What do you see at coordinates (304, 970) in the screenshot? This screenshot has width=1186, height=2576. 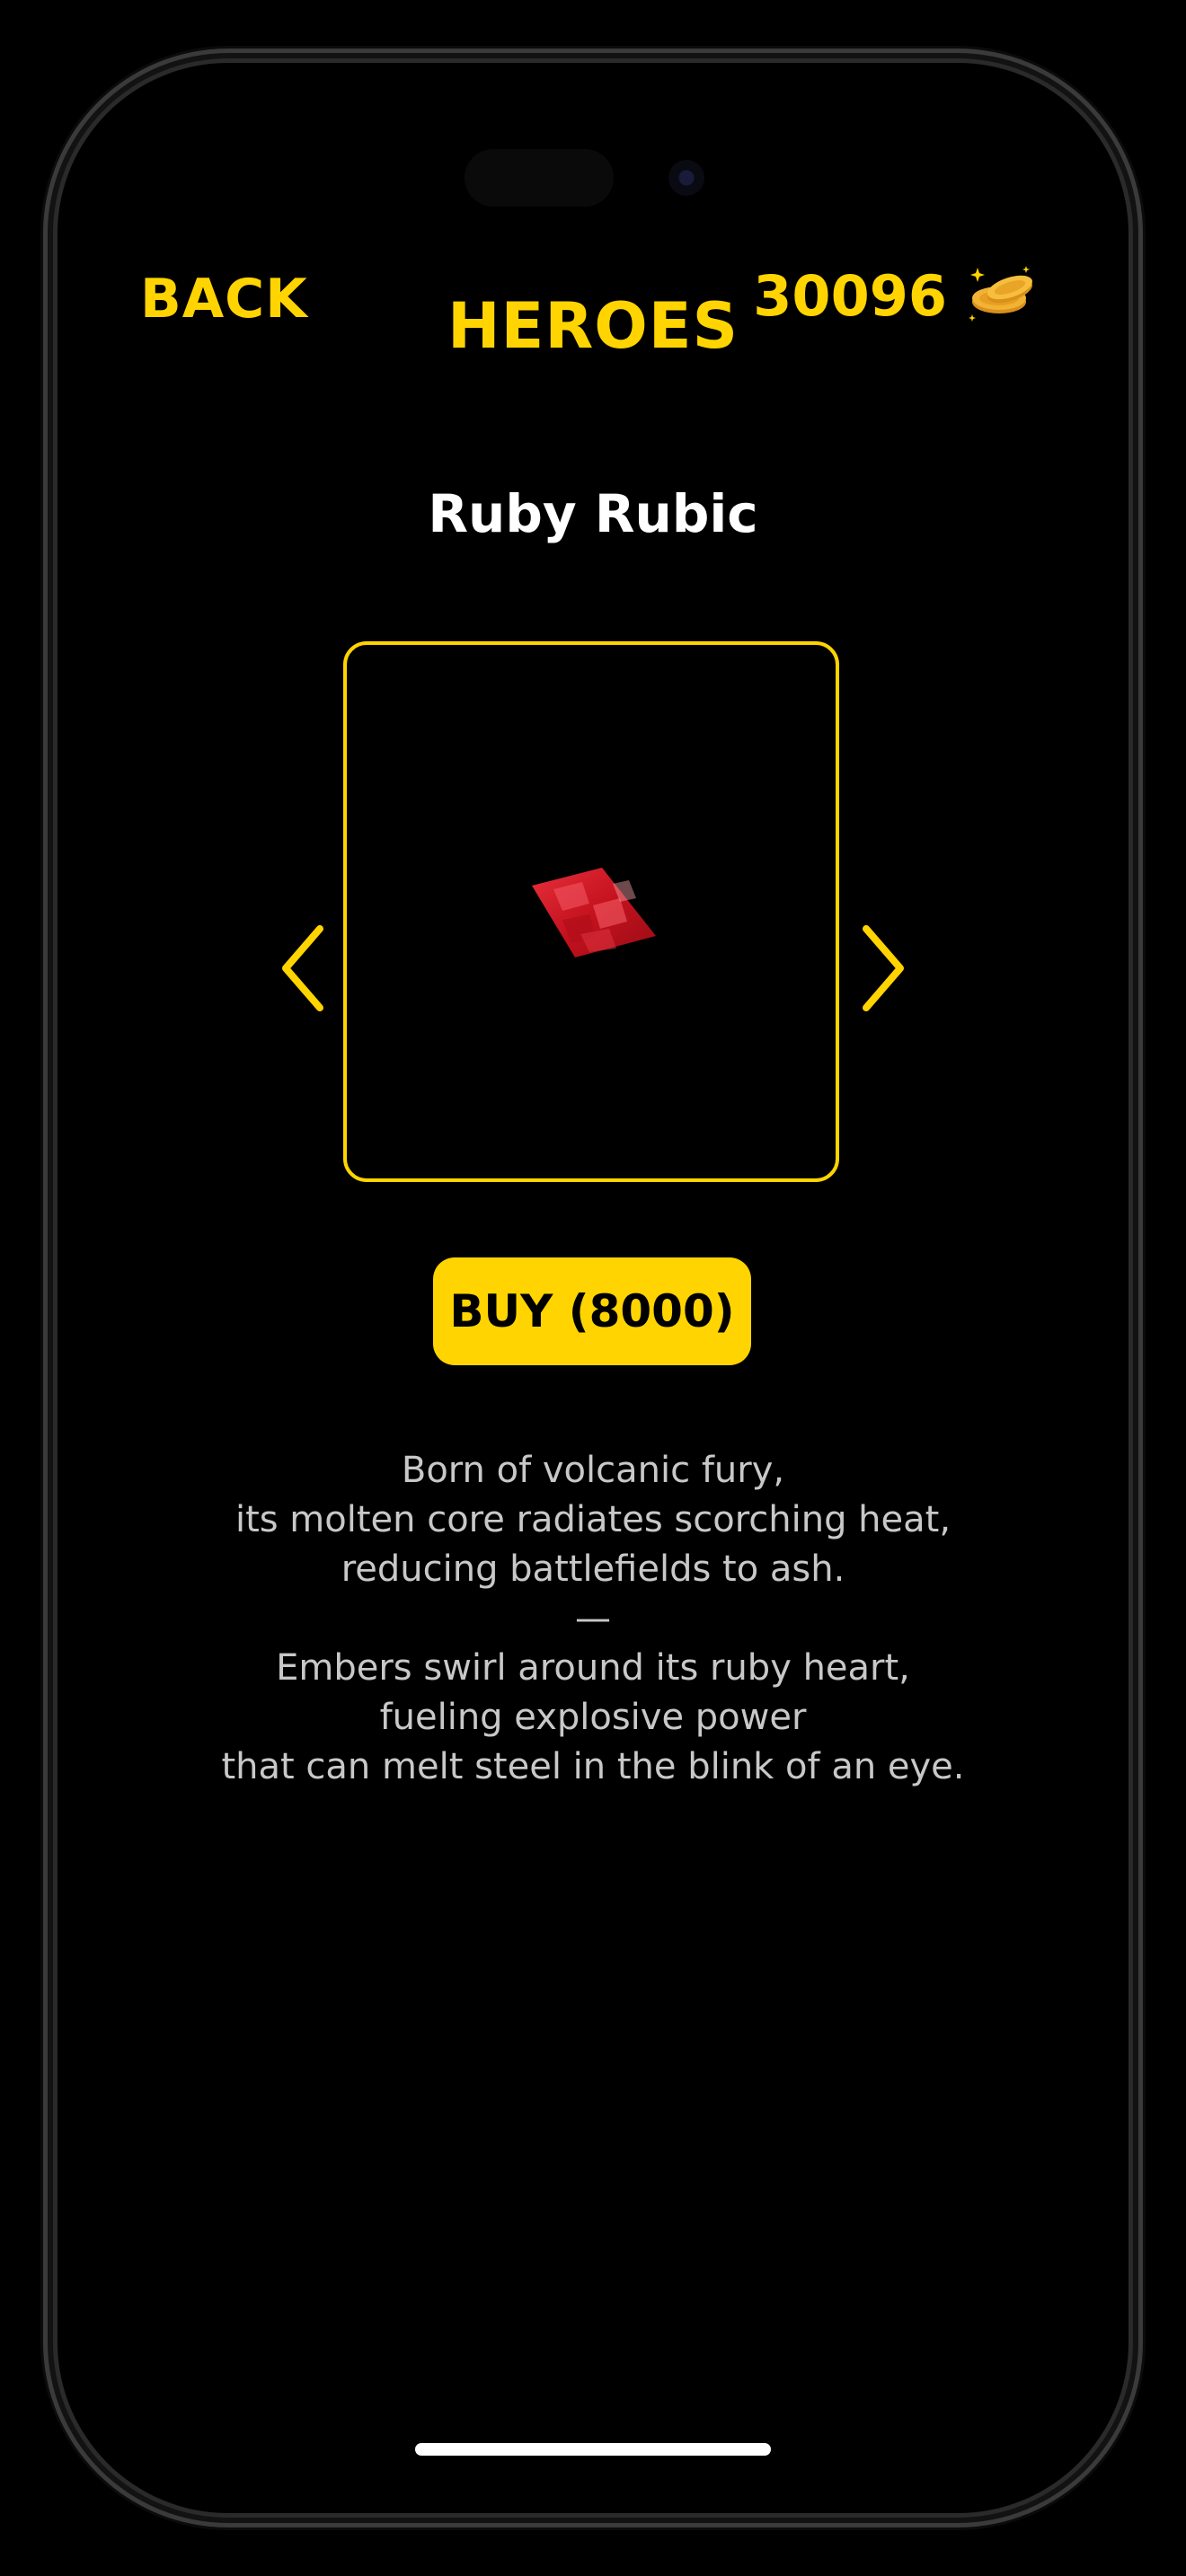 I see `chevron-left-icon` at bounding box center [304, 970].